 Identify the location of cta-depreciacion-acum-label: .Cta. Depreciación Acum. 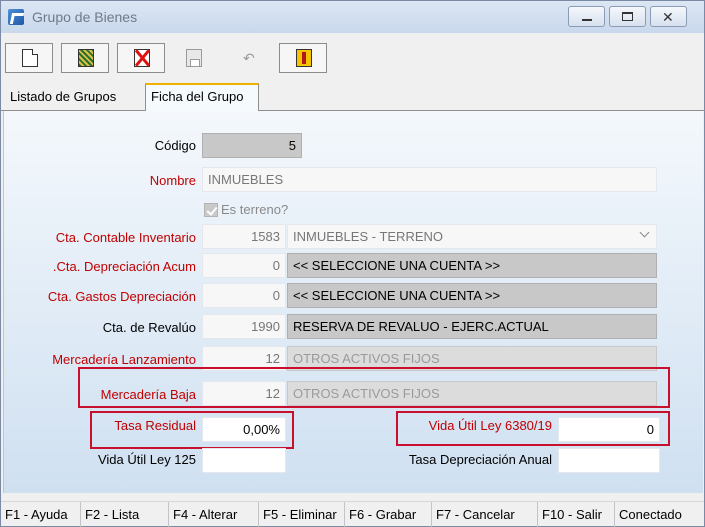
(124, 266).